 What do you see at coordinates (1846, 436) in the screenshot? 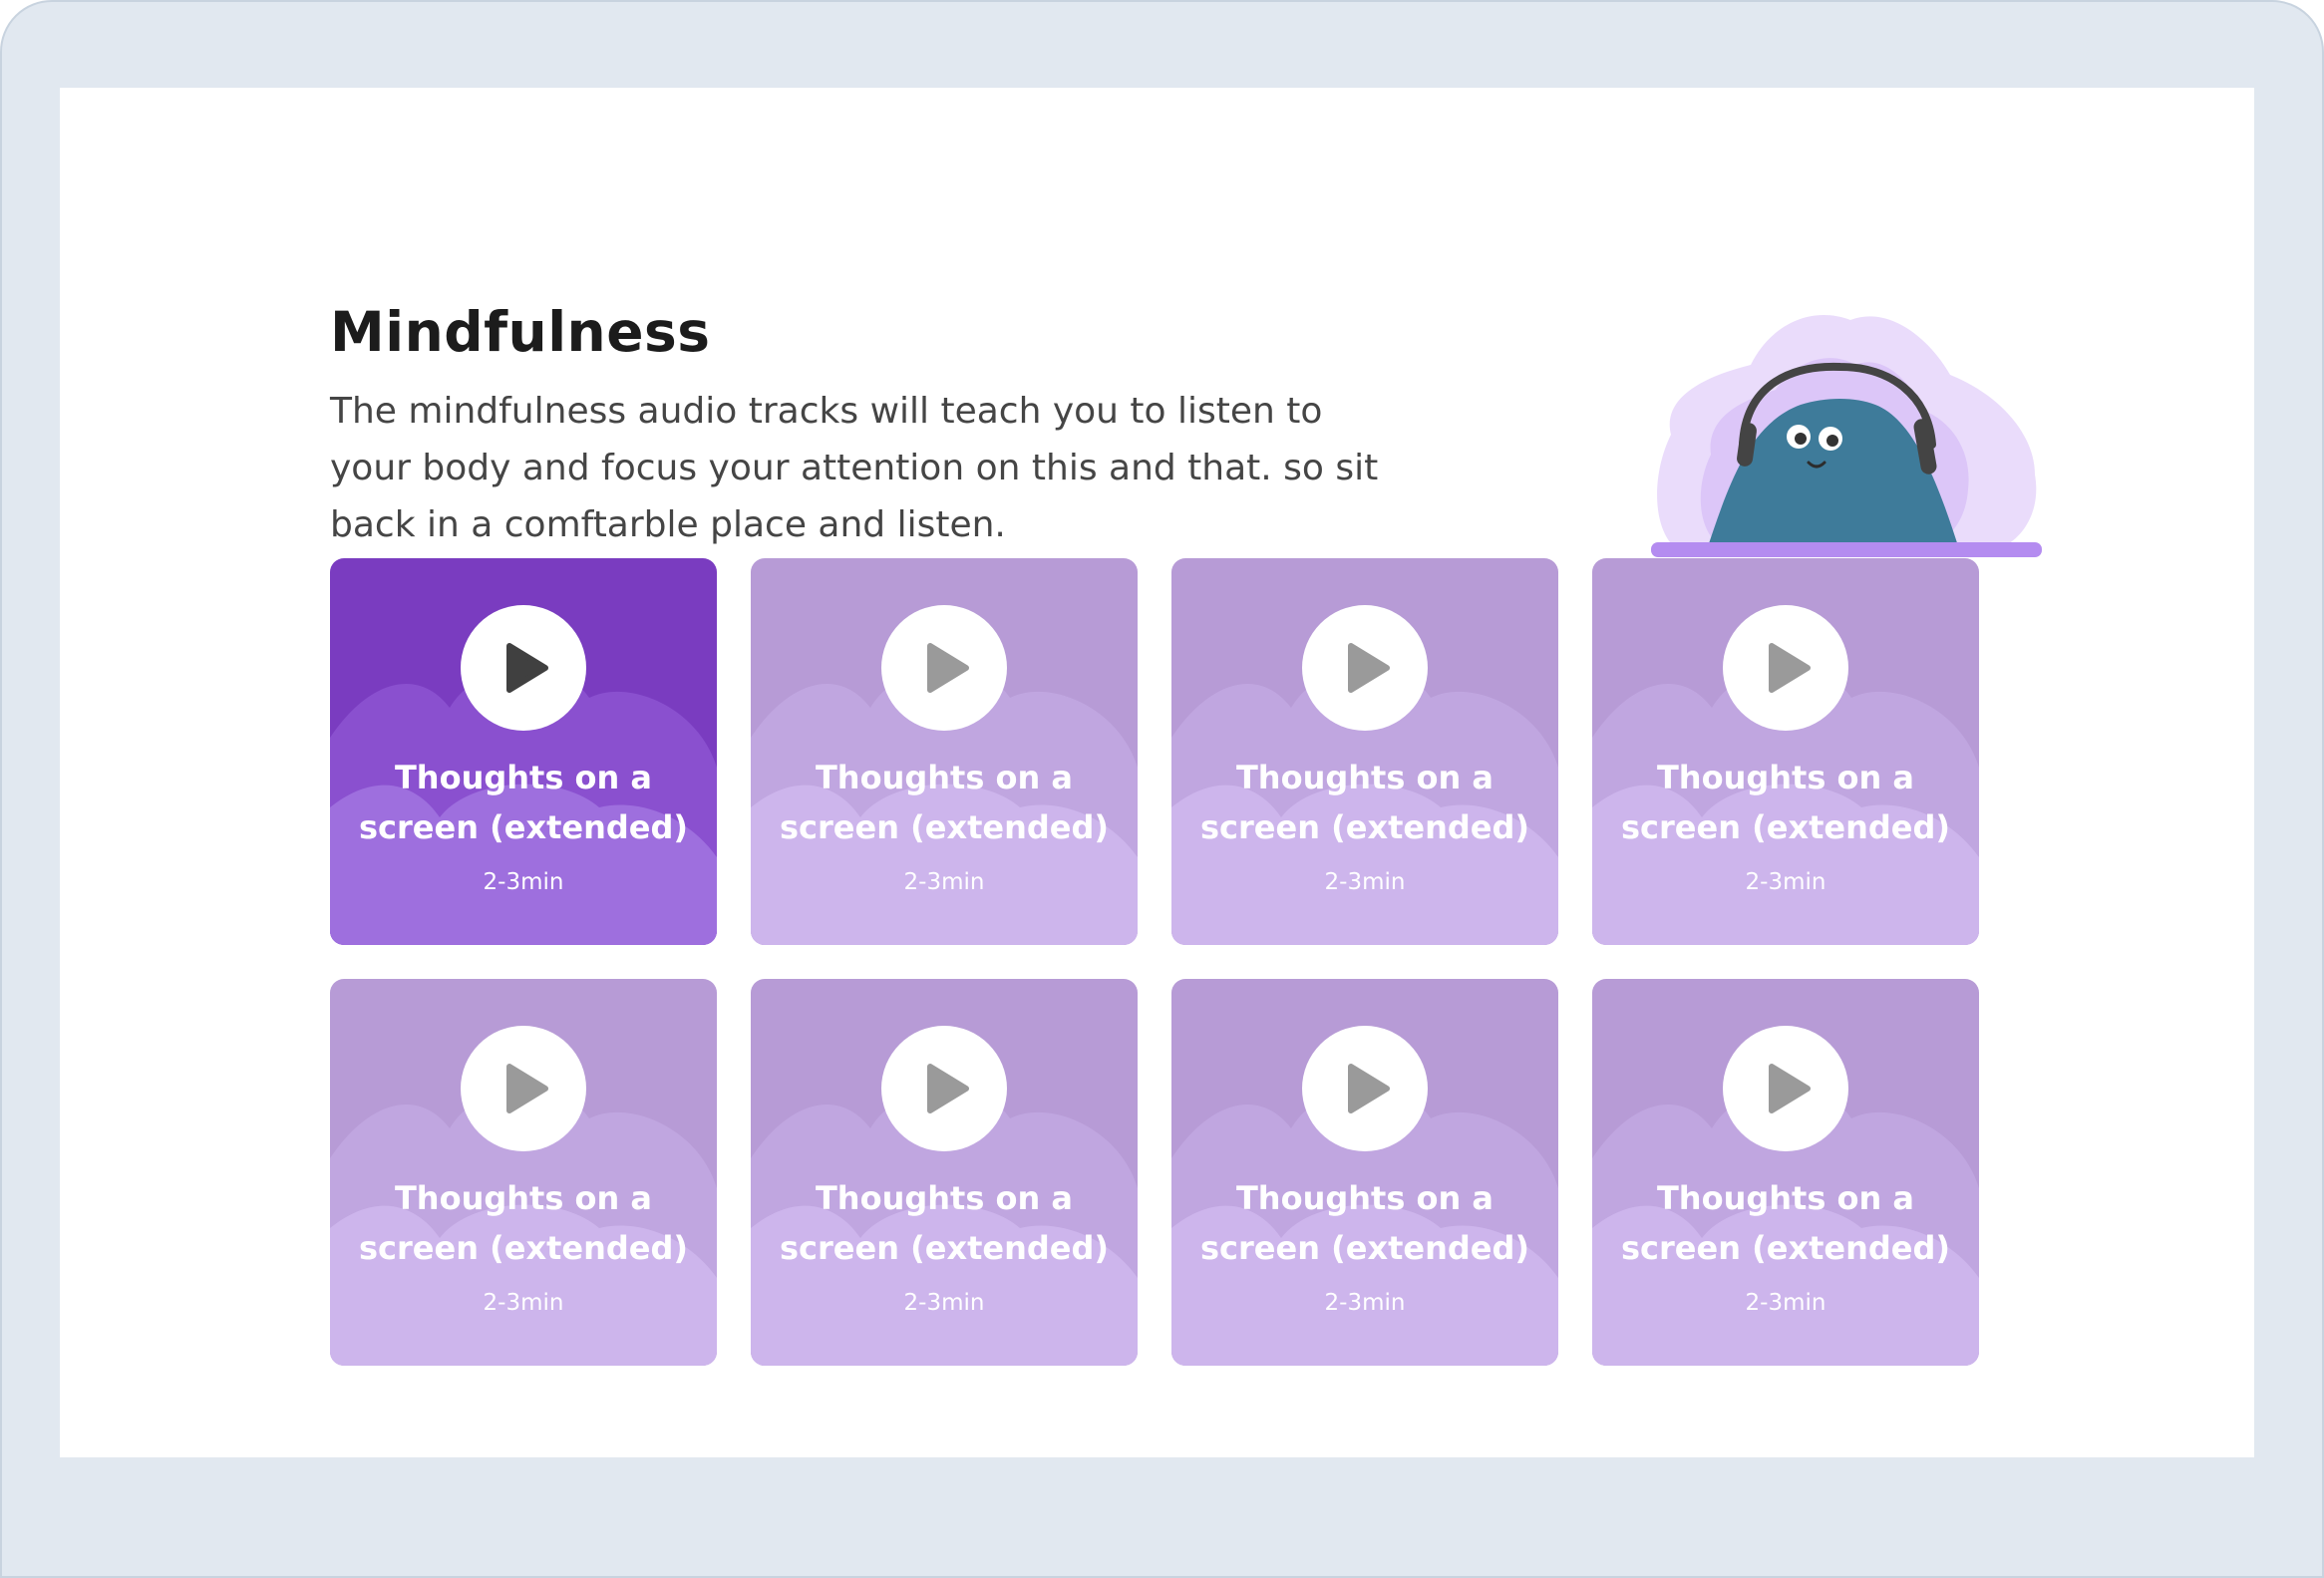
I see `headphones-mascot-icon` at bounding box center [1846, 436].